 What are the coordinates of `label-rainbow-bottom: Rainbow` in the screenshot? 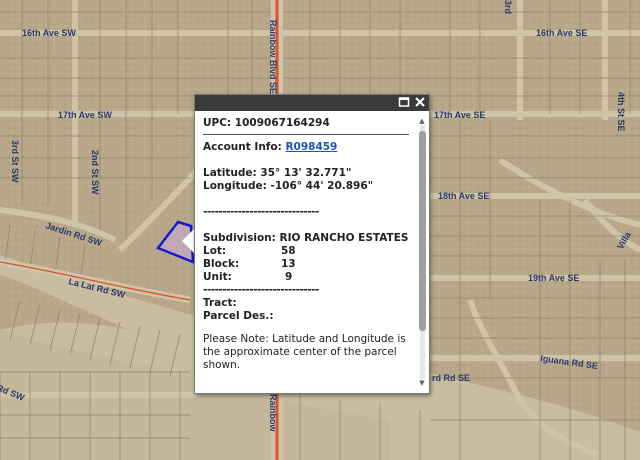 It's located at (273, 413).